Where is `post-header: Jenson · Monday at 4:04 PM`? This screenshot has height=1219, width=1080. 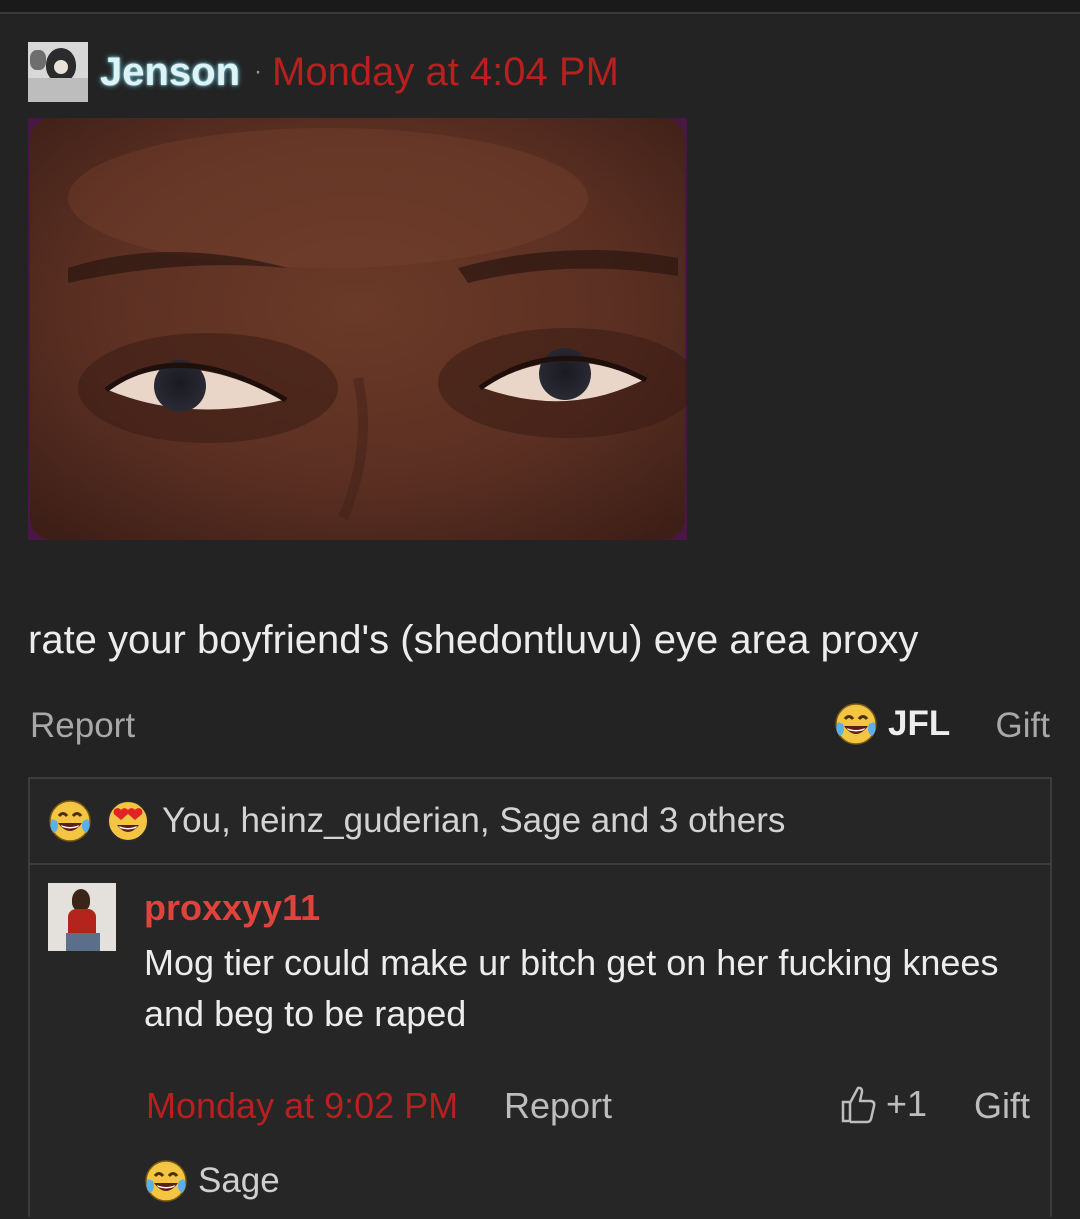
post-header: Jenson · Monday at 4:04 PM is located at coordinates (323, 72).